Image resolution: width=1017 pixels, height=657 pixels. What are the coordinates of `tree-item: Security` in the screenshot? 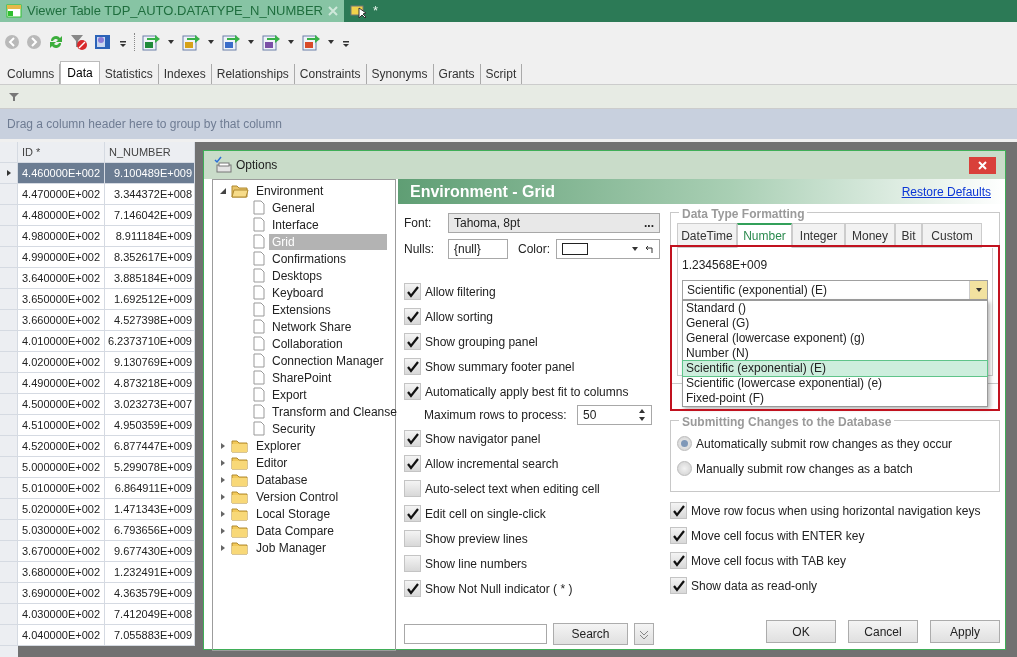 It's located at (294, 428).